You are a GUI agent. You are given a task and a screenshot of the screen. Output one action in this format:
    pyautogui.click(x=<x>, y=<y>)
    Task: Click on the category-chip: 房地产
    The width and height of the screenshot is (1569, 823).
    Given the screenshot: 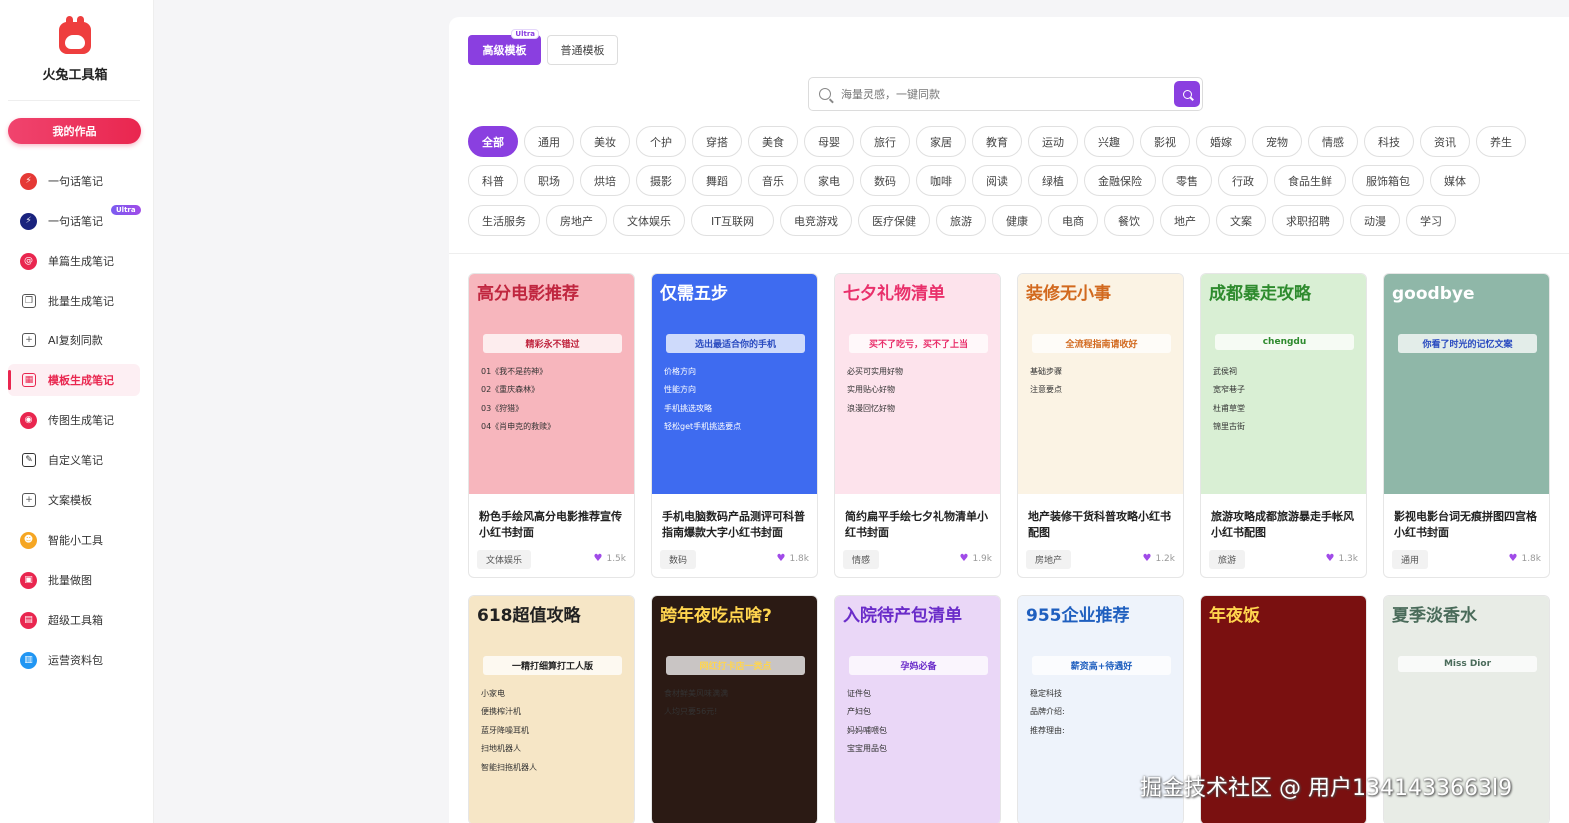 What is the action you would take?
    pyautogui.click(x=576, y=220)
    